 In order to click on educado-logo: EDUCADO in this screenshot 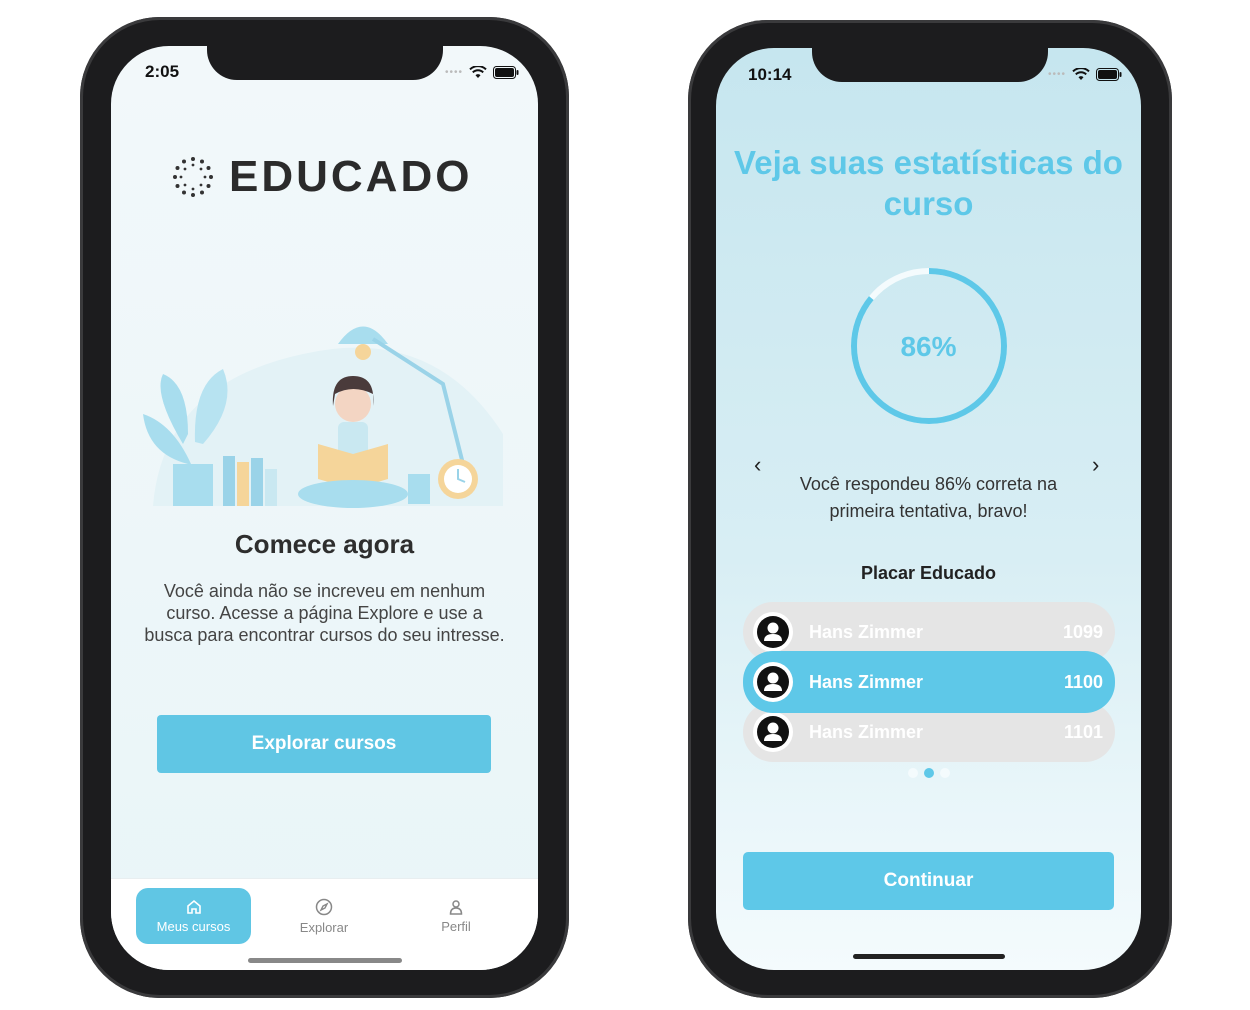, I will do `click(326, 177)`.